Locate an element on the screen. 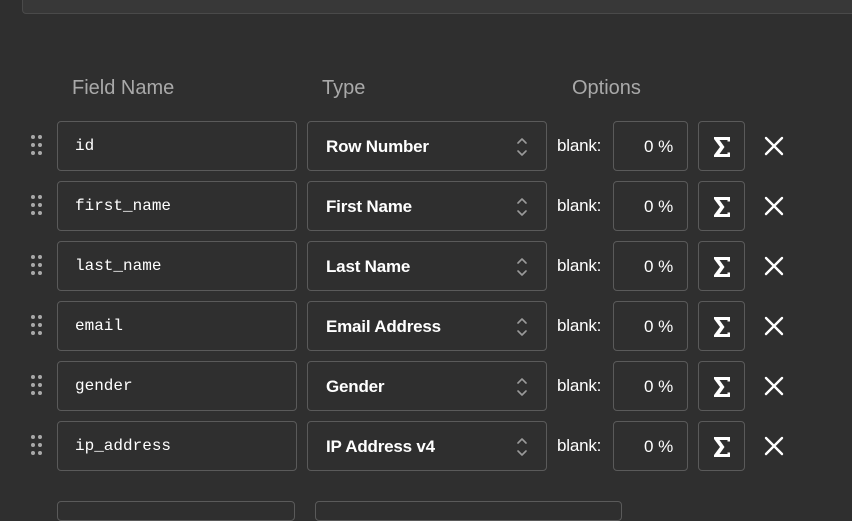 The image size is (852, 521). type-select: Email Address is located at coordinates (427, 326).